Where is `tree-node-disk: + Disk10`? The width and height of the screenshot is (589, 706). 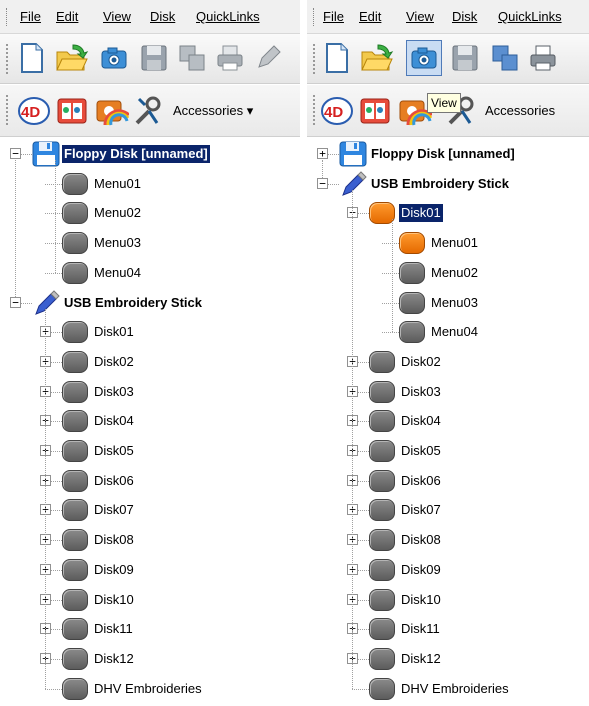
tree-node-disk: + Disk10 is located at coordinates (448, 600).